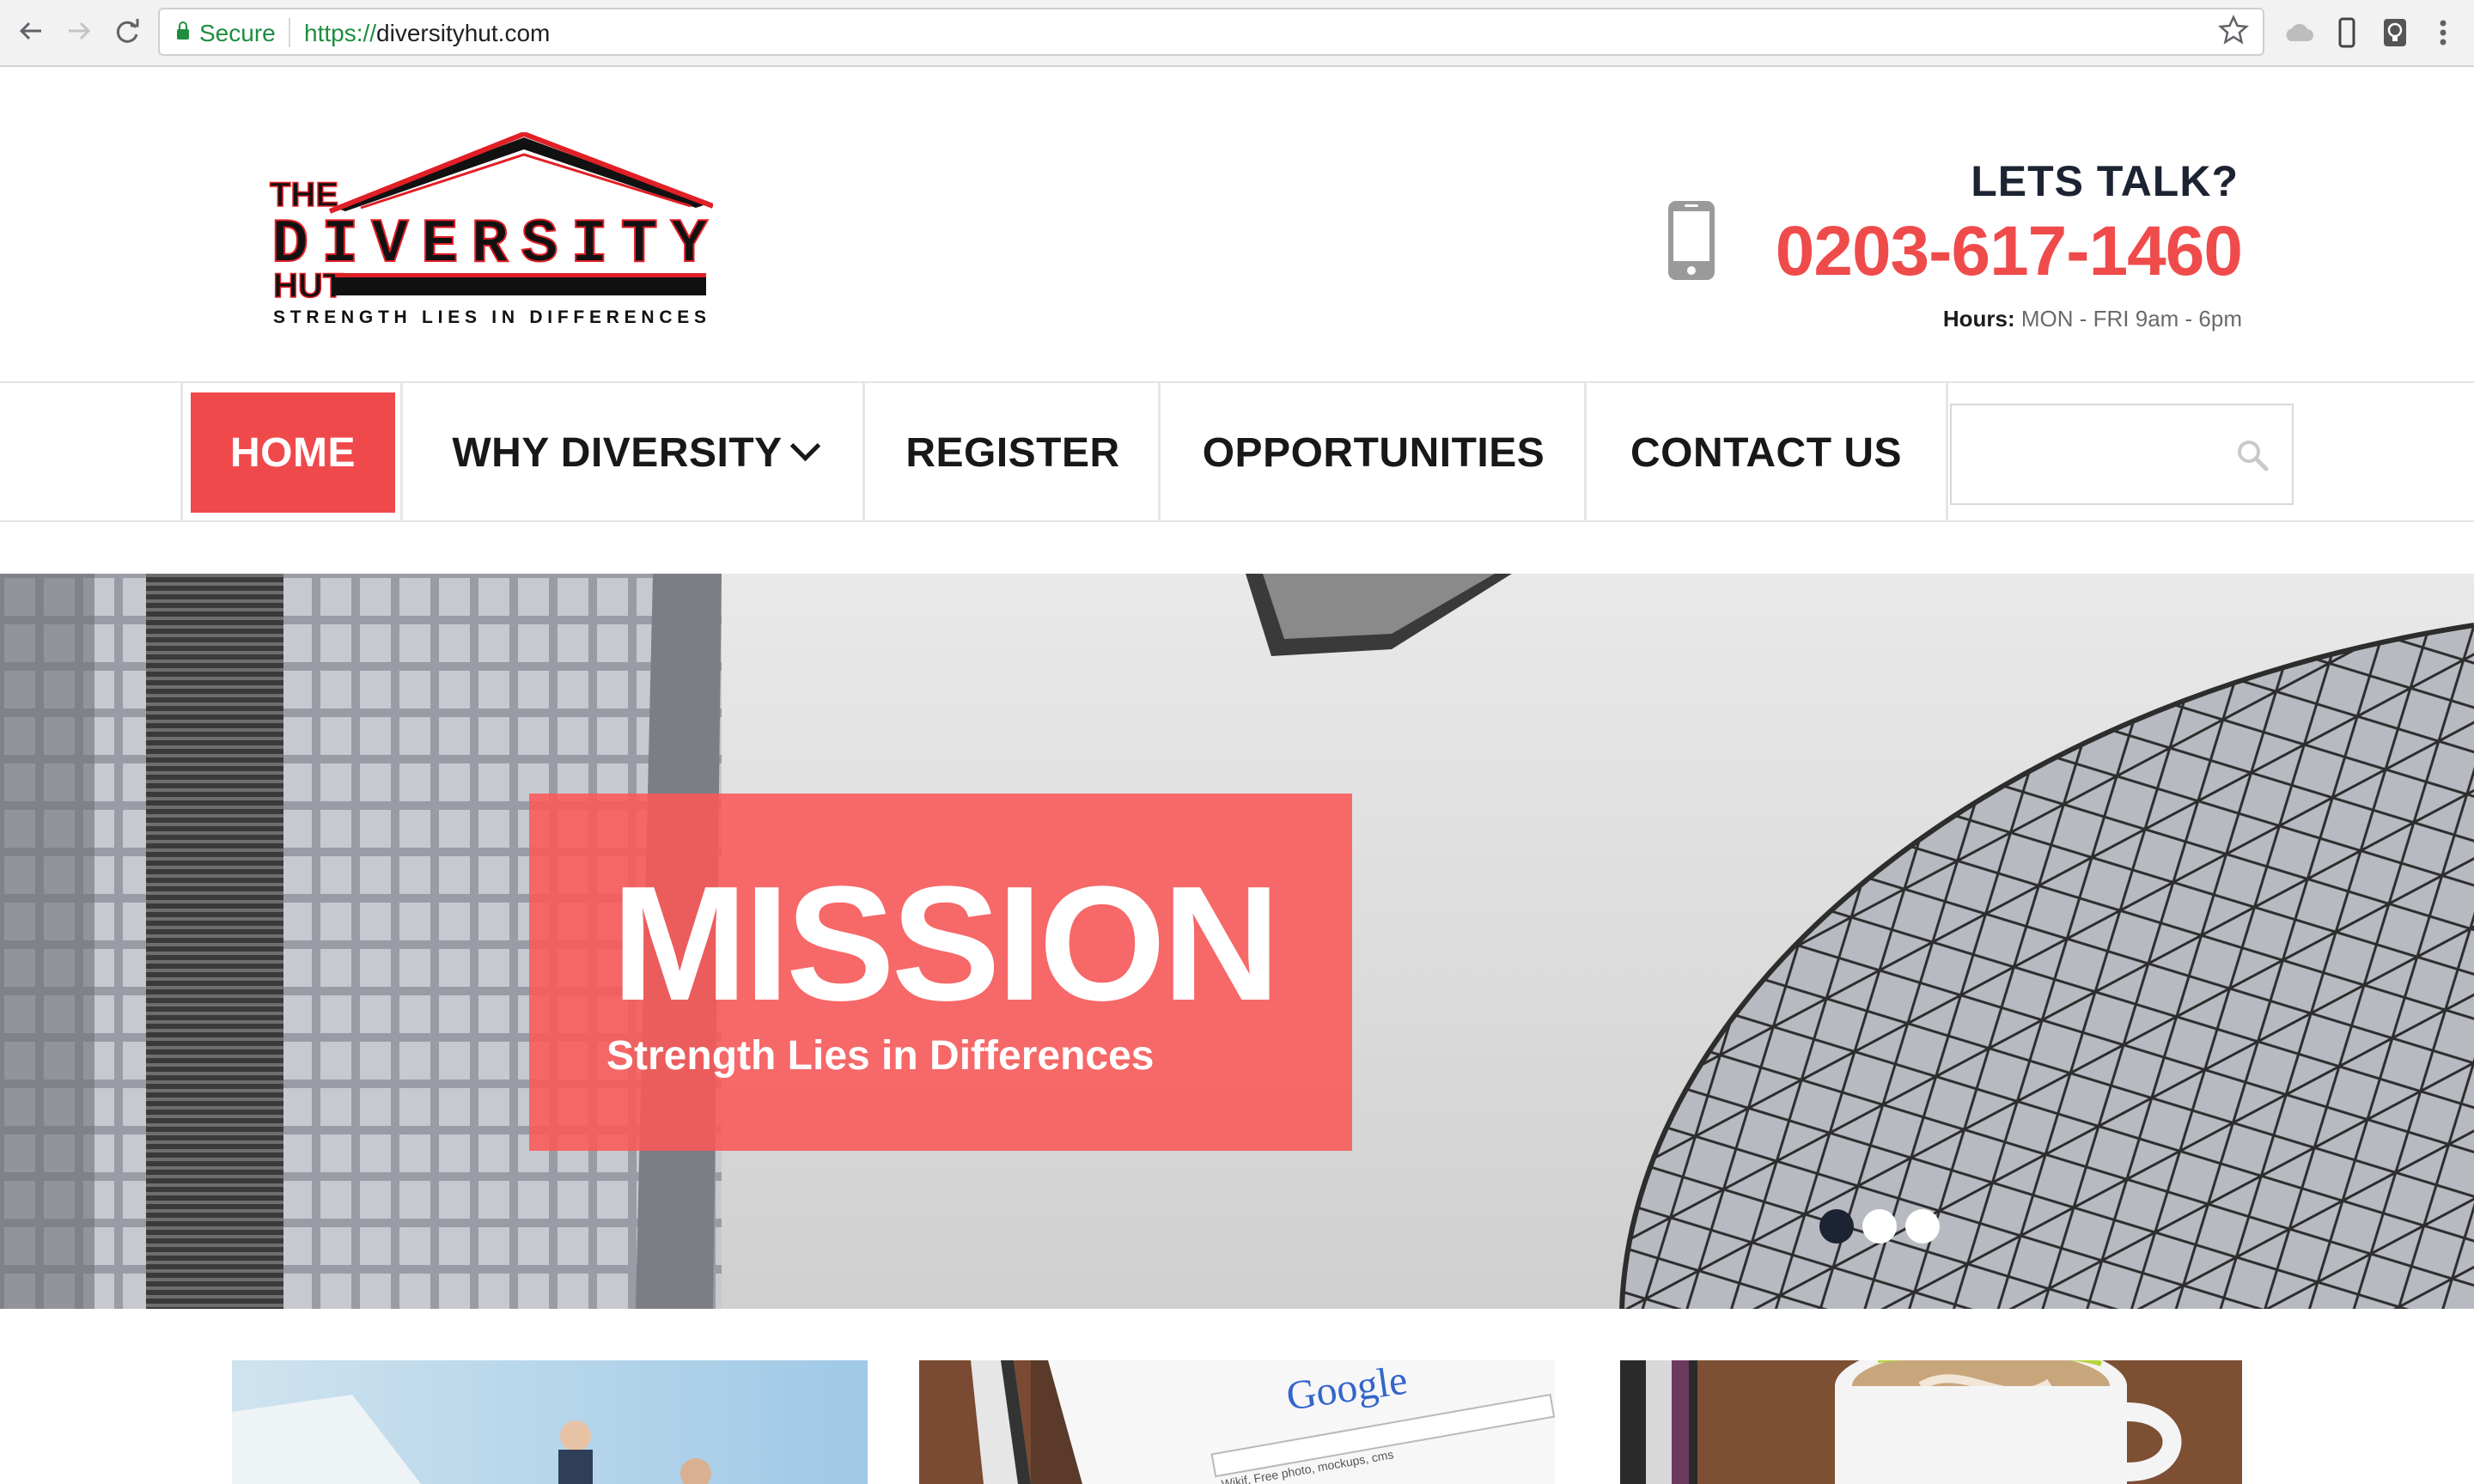 This screenshot has height=1484, width=2474. What do you see at coordinates (617, 453) in the screenshot?
I see `nav-why-diversity-label: WHY DIVERSITY` at bounding box center [617, 453].